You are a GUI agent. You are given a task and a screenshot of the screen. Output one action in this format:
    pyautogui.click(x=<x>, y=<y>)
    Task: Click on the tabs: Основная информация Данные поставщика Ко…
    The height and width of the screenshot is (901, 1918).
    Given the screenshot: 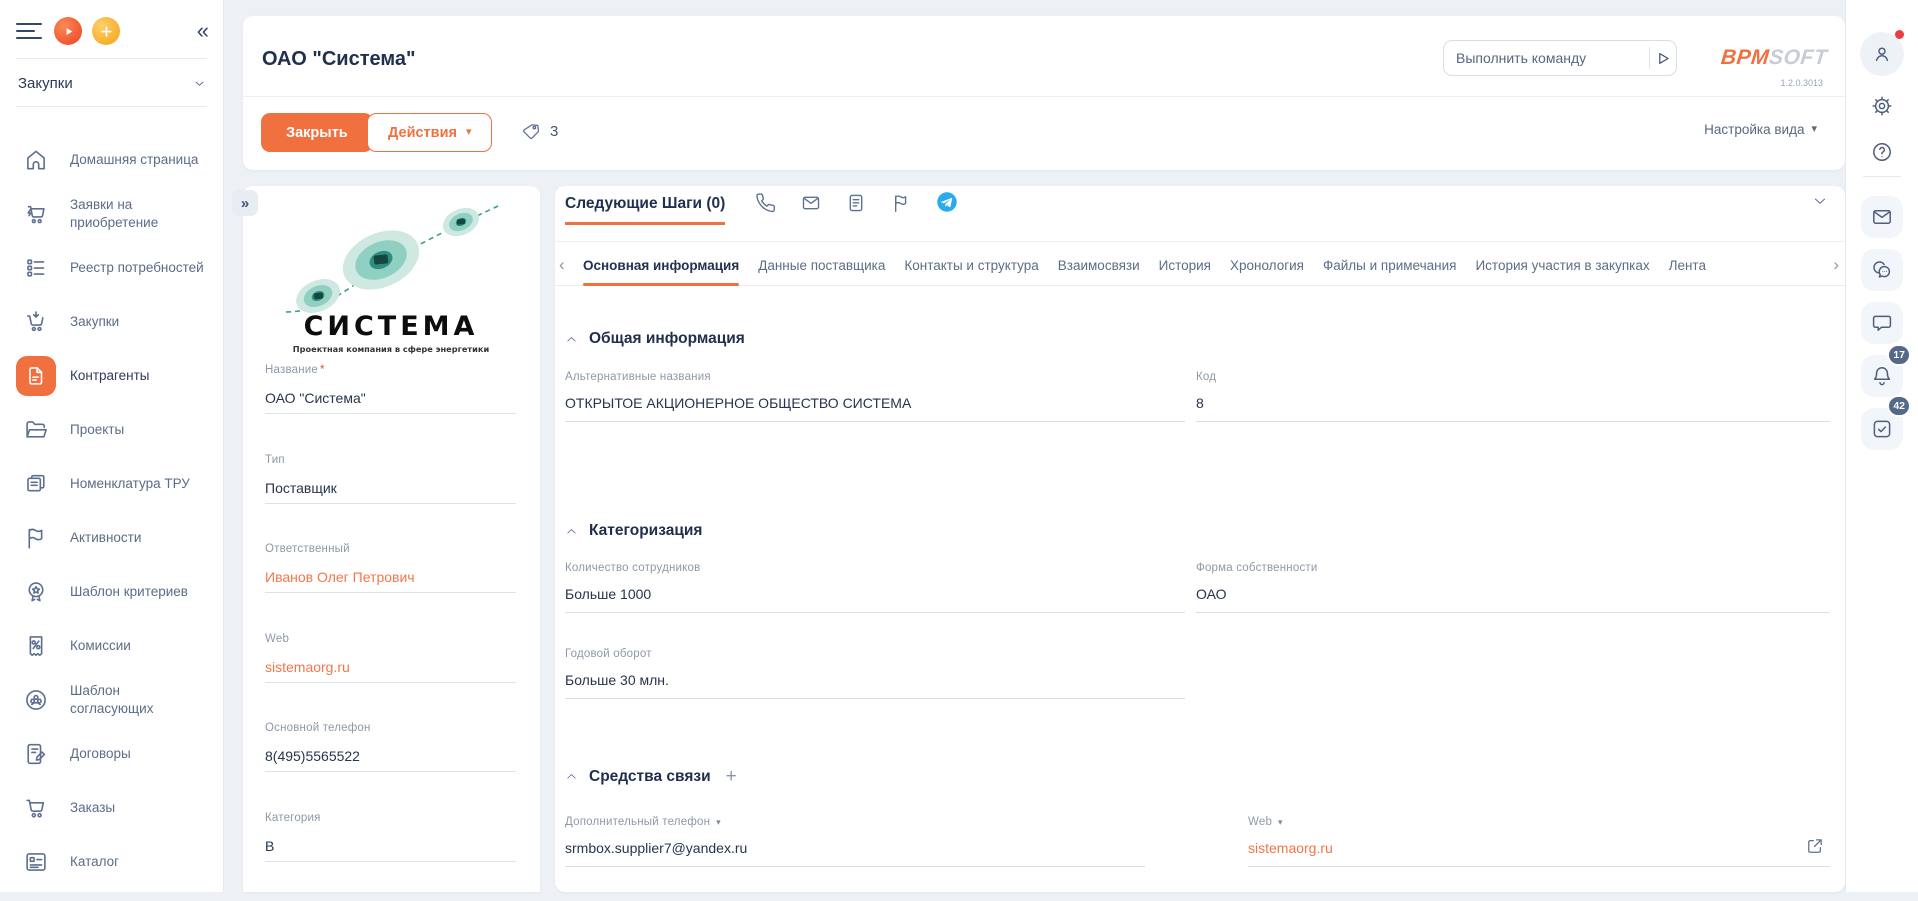 What is the action you would take?
    pyautogui.click(x=1144, y=265)
    